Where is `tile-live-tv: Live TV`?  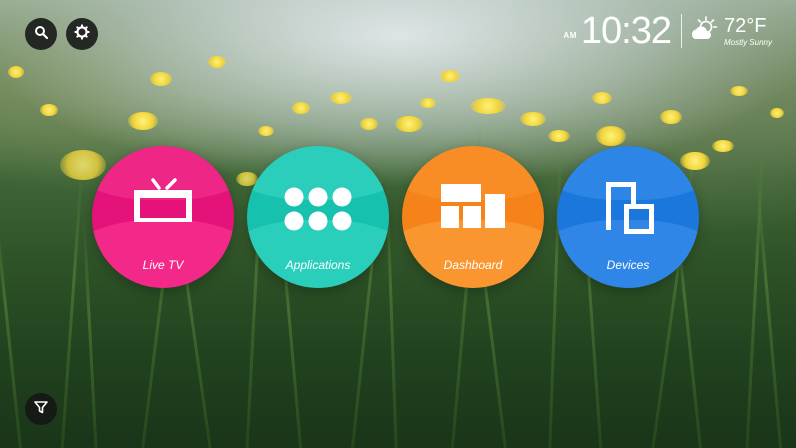
tile-live-tv: Live TV is located at coordinates (163, 217).